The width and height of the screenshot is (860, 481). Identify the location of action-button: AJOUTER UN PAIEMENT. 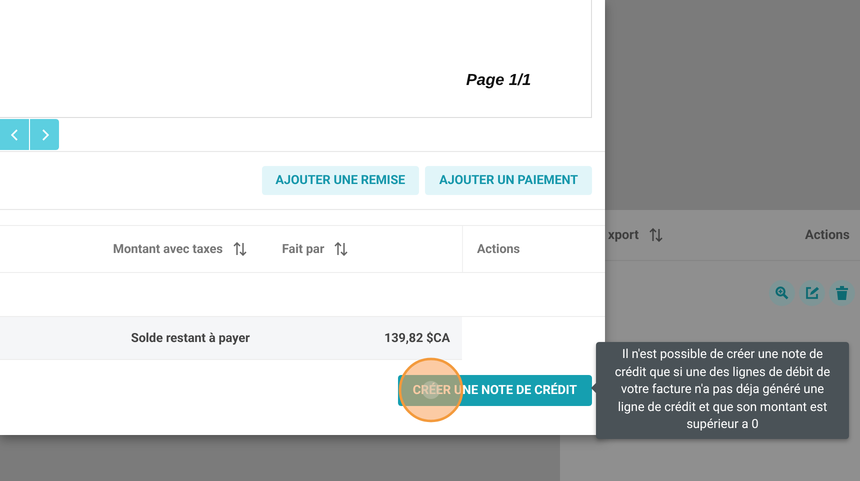
(508, 180).